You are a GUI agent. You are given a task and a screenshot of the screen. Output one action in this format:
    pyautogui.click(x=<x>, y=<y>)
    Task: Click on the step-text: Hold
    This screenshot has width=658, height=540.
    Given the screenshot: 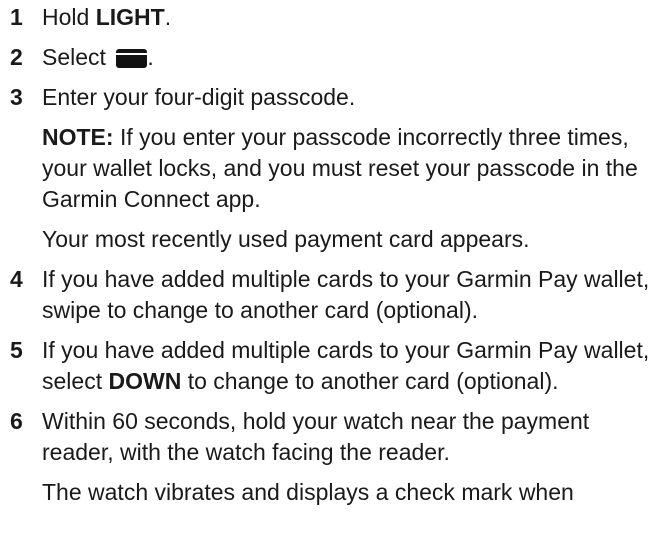 What is the action you would take?
    pyautogui.click(x=69, y=17)
    